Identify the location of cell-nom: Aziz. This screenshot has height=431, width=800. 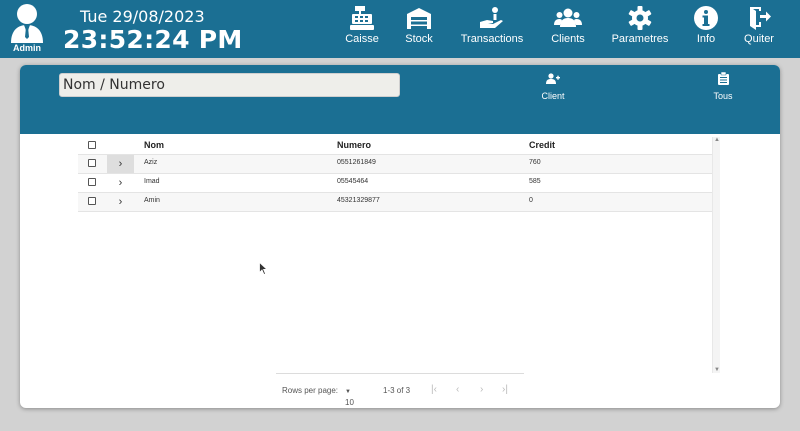
(151, 162).